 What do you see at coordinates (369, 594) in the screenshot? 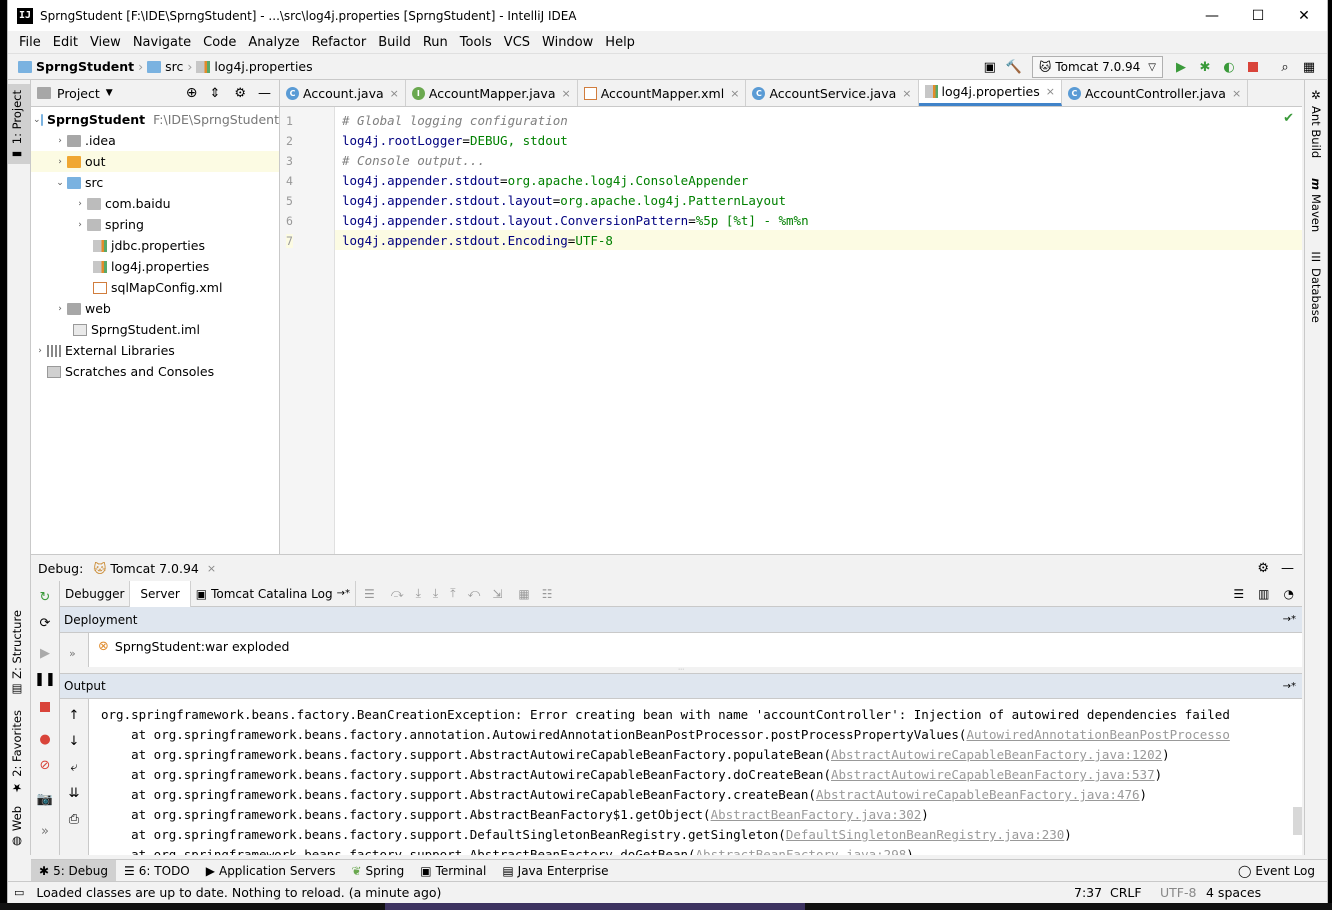
I see `list-icon: ☰` at bounding box center [369, 594].